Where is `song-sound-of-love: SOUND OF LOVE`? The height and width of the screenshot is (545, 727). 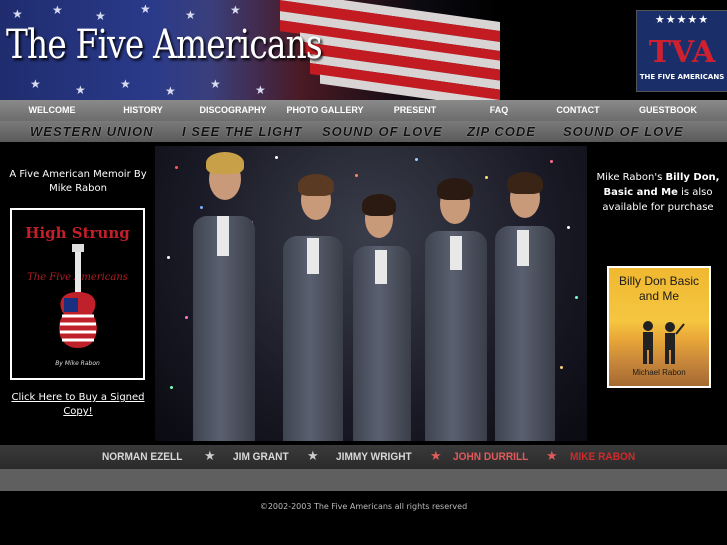
song-sound-of-love: SOUND OF LOVE is located at coordinates (382, 131).